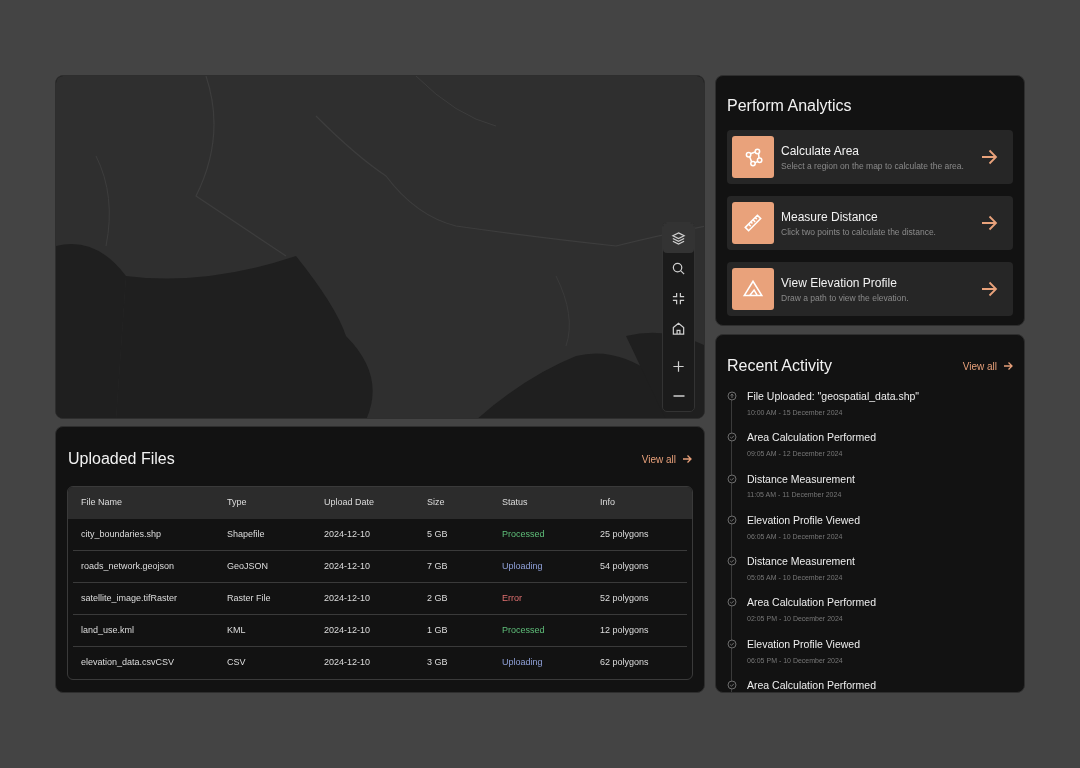 The height and width of the screenshot is (768, 1080). I want to click on ruler-icon, so click(753, 223).